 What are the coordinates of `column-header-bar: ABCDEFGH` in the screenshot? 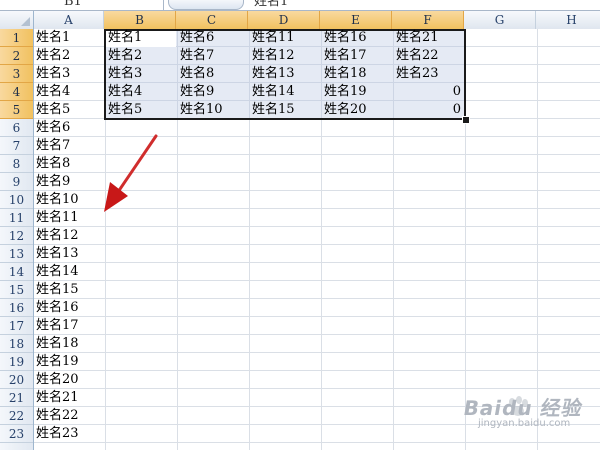 It's located at (300, 20).